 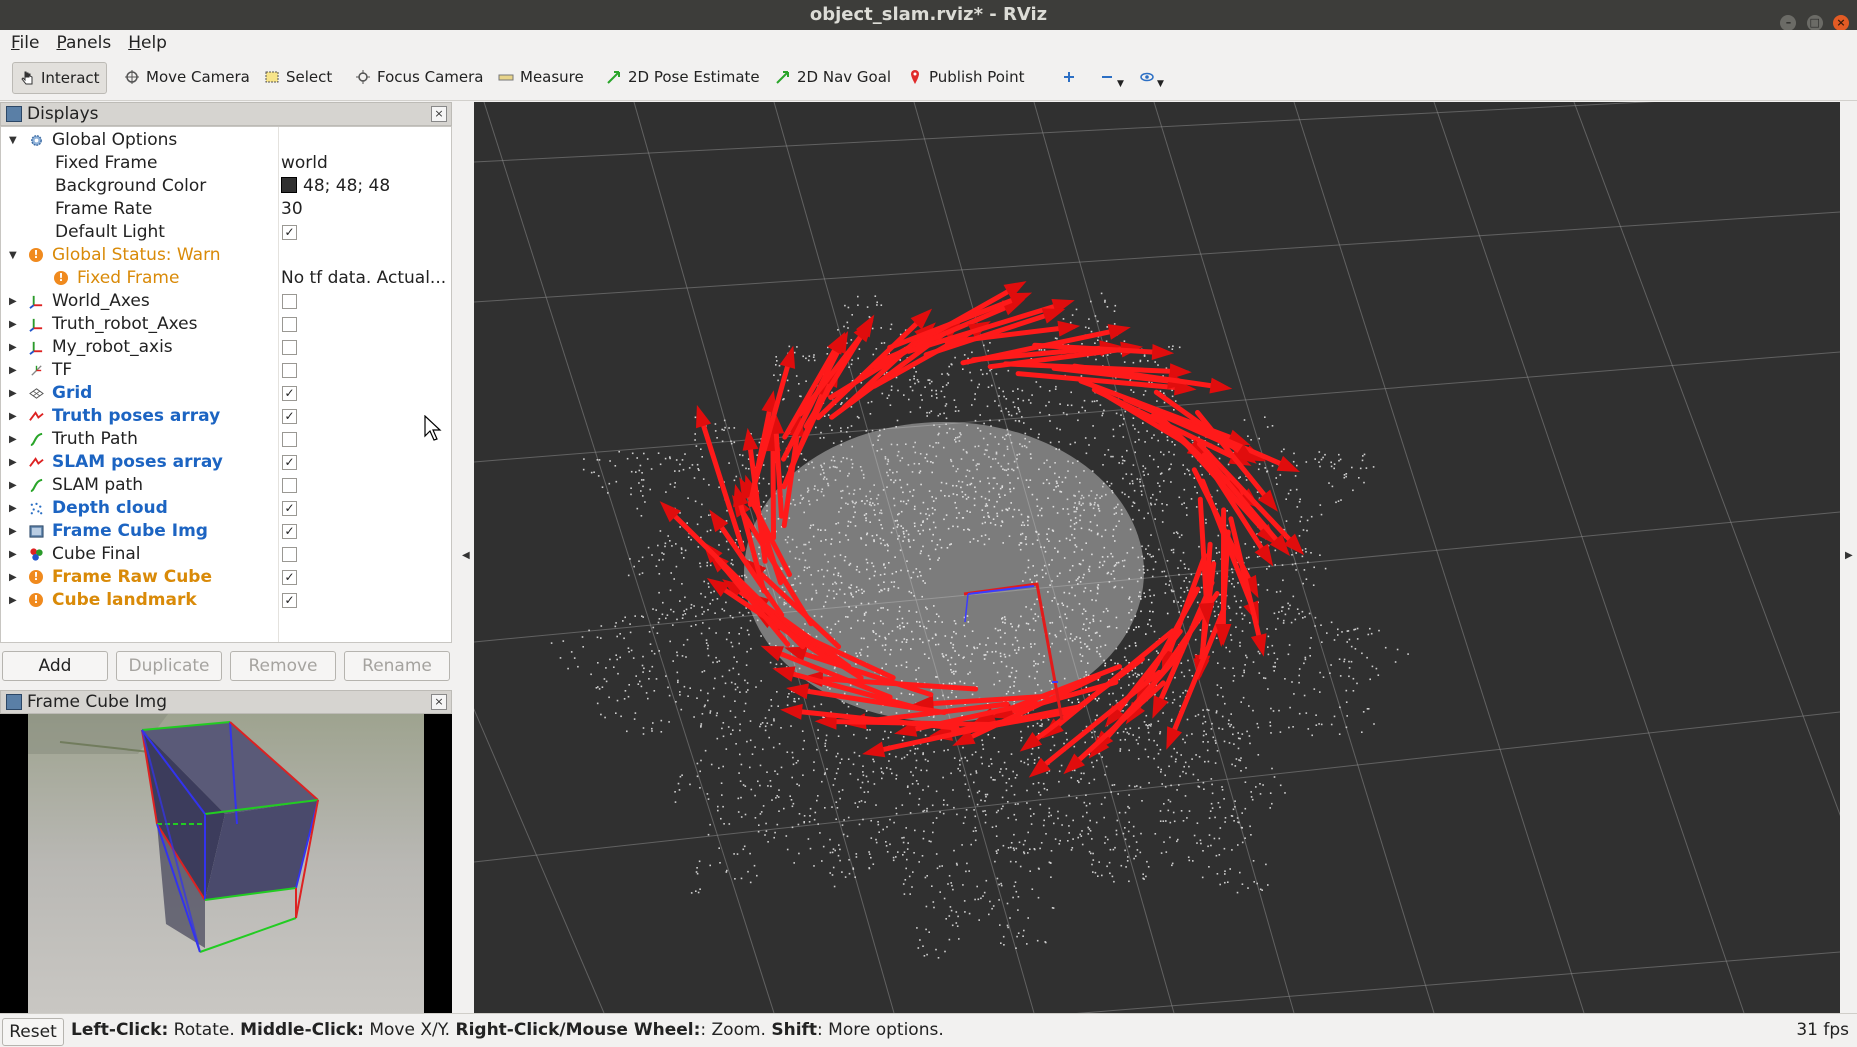 What do you see at coordinates (226, 531) in the screenshot?
I see `tree-row-frame-cube-img: ▶ Frame Cube Img ✓` at bounding box center [226, 531].